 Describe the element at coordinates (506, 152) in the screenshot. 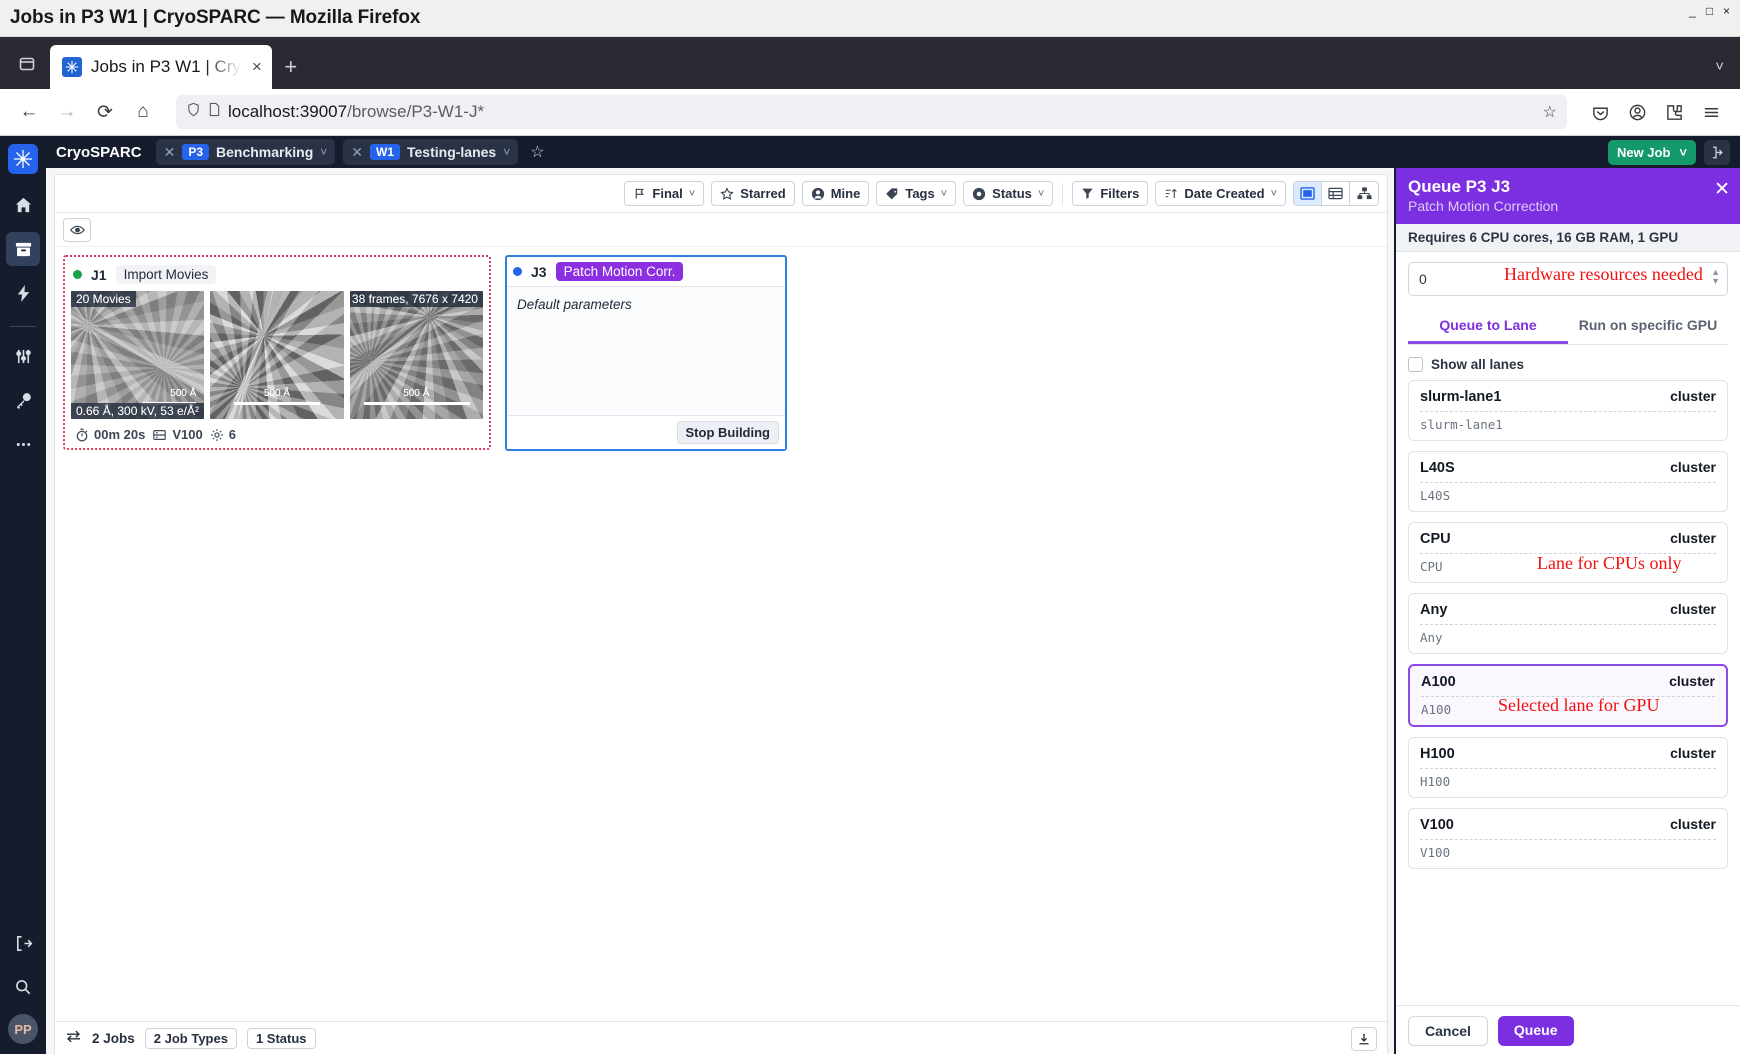

I see `workspace-chevron-down-icon: ˅` at that location.